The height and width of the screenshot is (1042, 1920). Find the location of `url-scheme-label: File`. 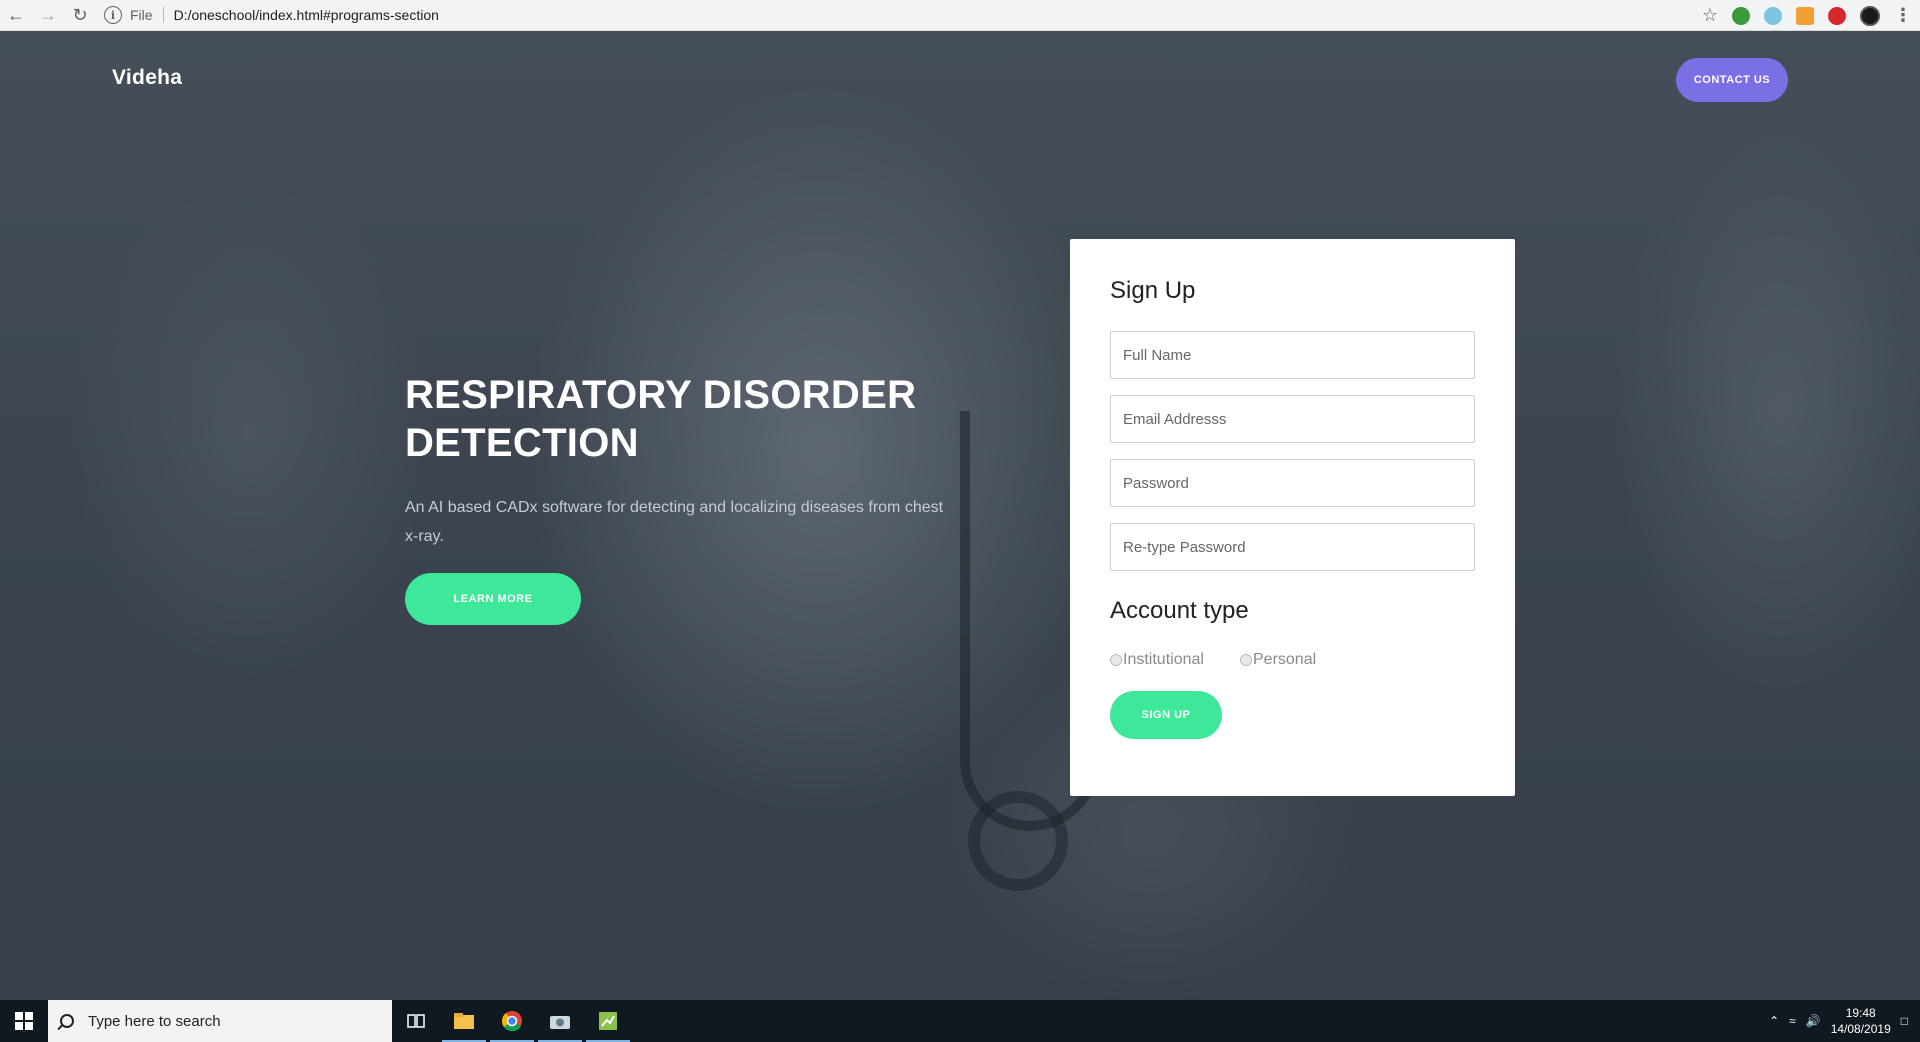

url-scheme-label: File is located at coordinates (141, 15).